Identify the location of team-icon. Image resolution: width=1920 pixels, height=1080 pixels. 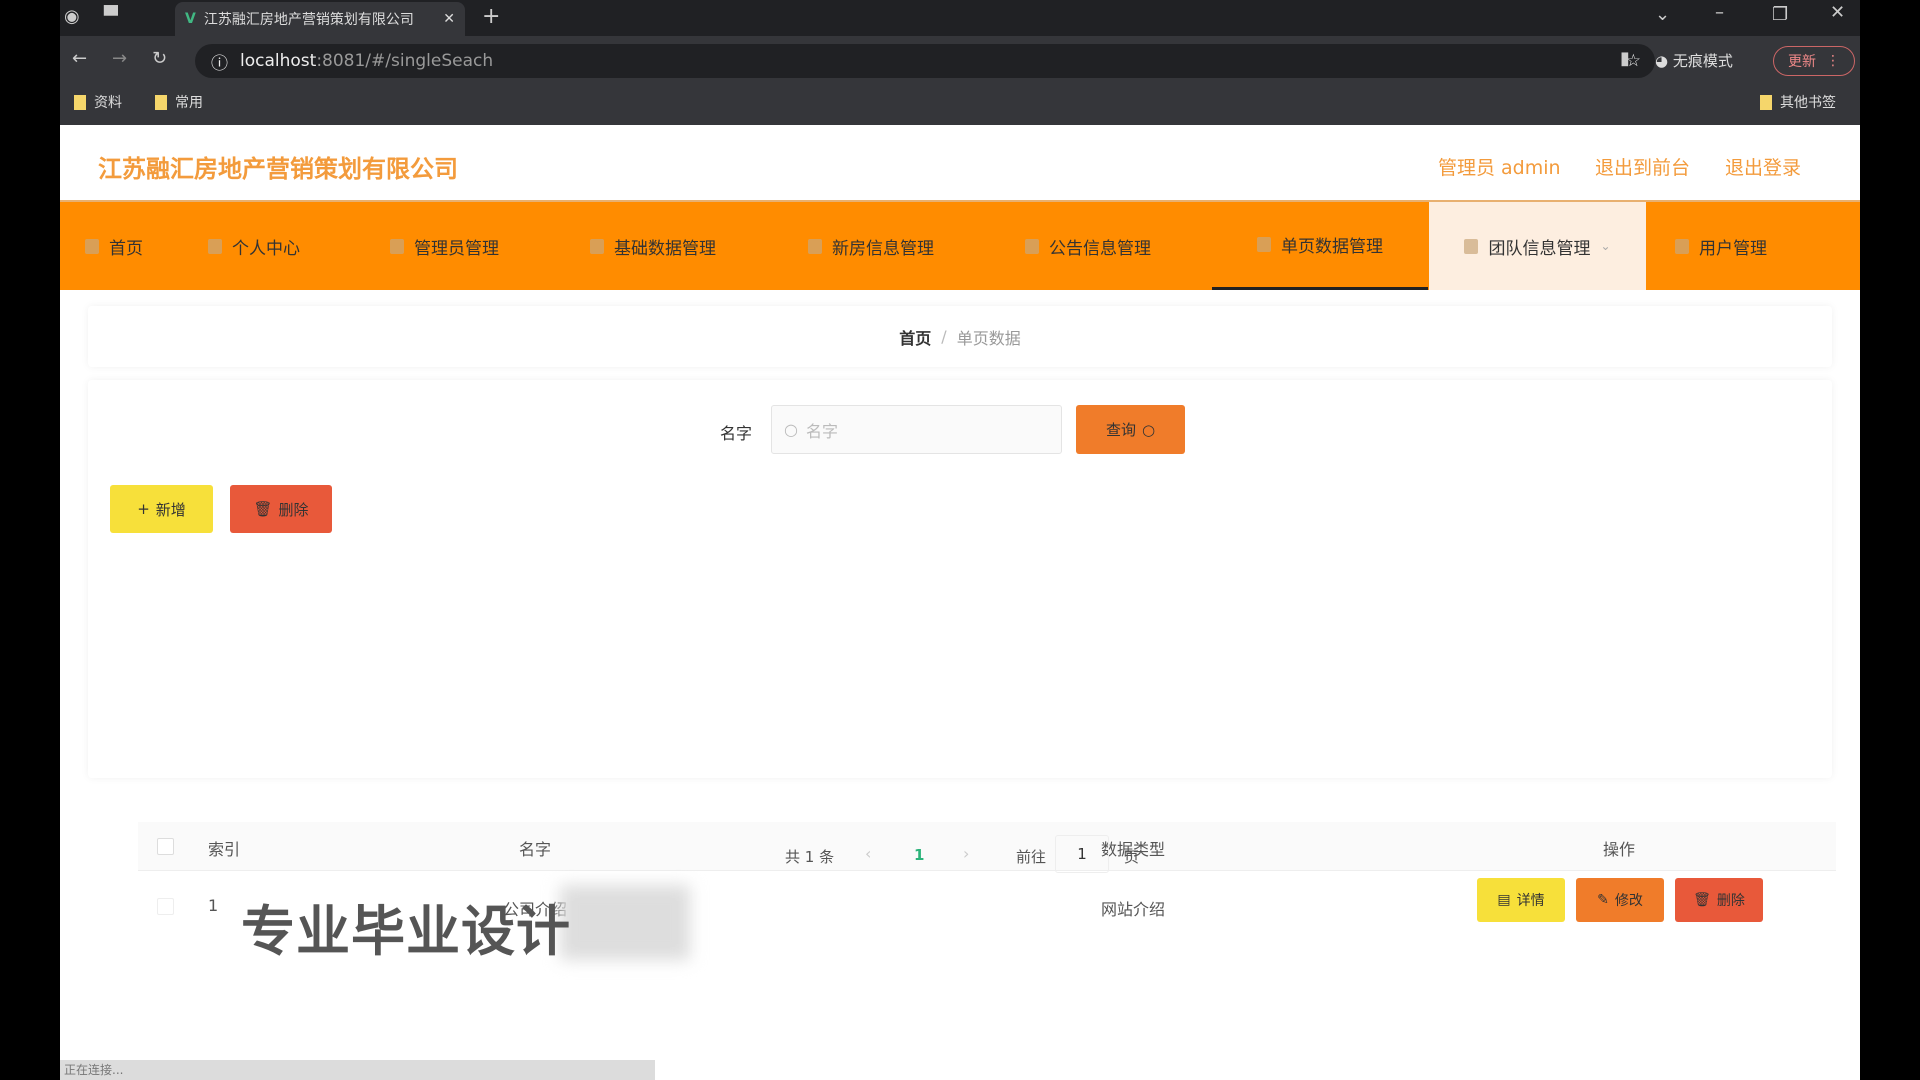
(1471, 246).